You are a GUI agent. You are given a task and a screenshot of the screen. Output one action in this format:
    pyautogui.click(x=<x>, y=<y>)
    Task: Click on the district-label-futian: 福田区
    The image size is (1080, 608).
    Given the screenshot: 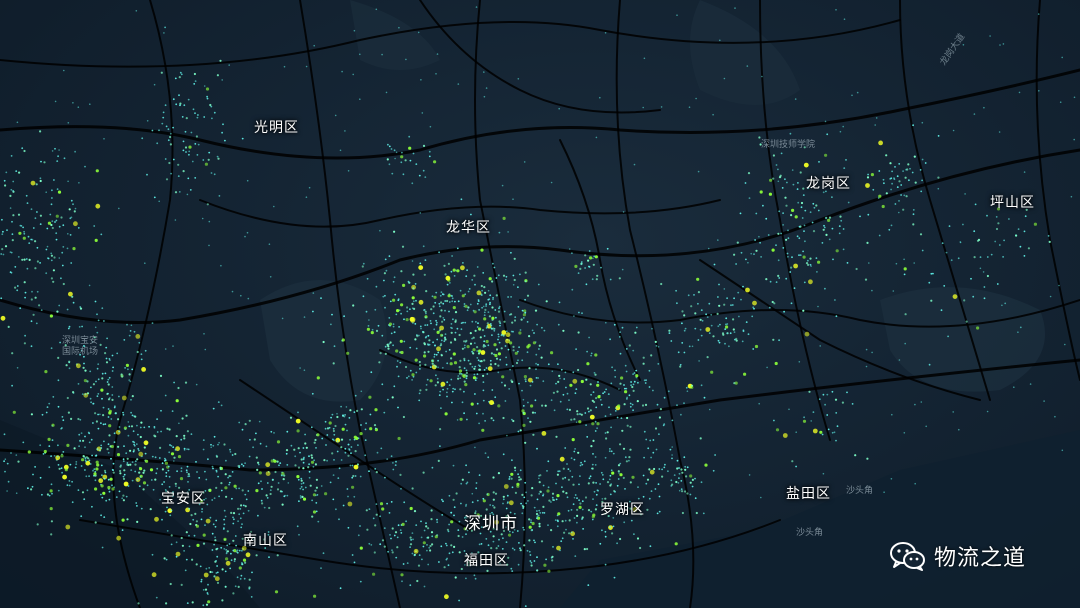 What is the action you would take?
    pyautogui.click(x=486, y=560)
    